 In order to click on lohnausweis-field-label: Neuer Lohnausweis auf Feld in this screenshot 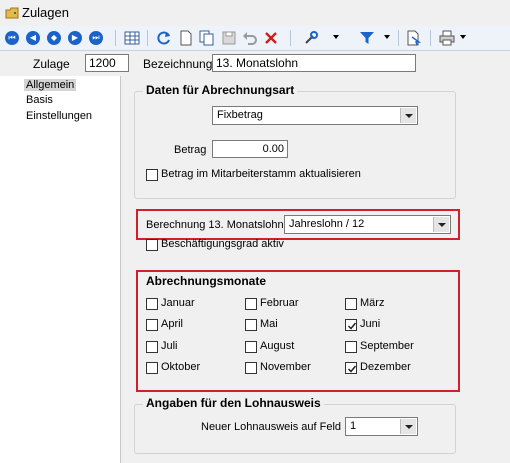, I will do `click(271, 427)`.